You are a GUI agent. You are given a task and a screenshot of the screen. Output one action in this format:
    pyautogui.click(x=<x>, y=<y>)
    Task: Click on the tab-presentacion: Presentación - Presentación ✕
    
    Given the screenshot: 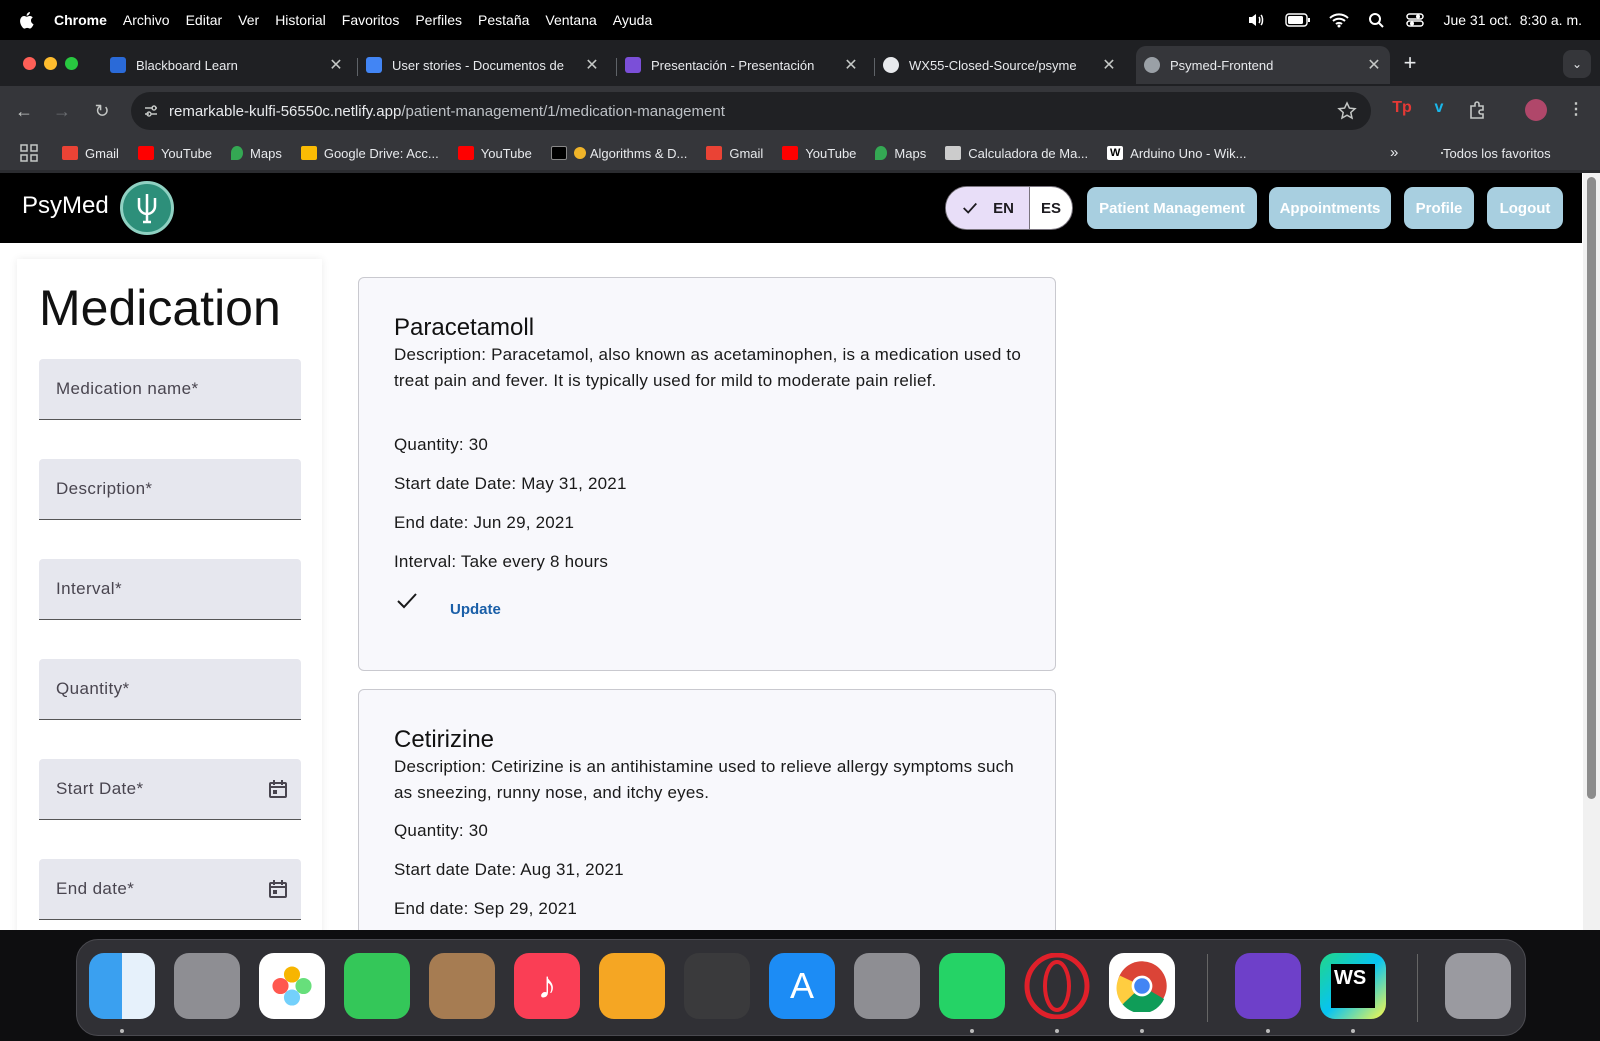 What is the action you would take?
    pyautogui.click(x=742, y=65)
    